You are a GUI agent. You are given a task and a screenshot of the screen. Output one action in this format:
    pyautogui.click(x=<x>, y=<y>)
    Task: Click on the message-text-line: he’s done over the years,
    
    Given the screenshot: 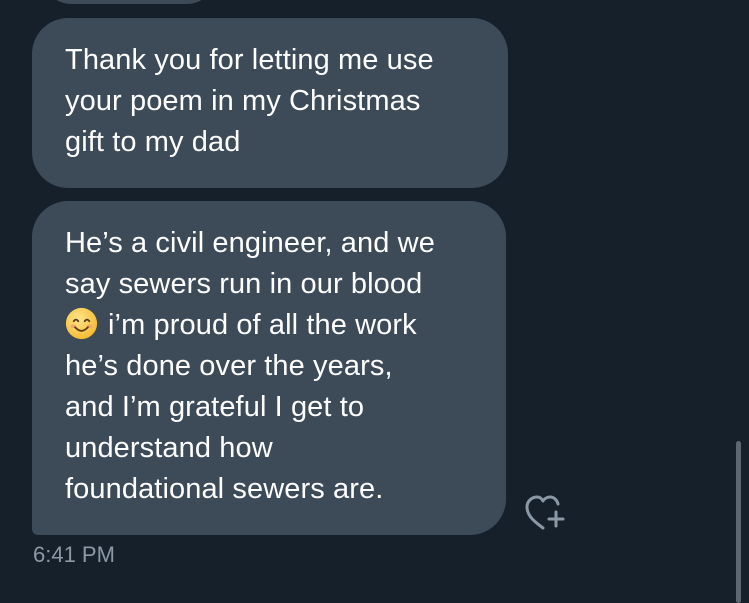 What is the action you would take?
    pyautogui.click(x=229, y=366)
    